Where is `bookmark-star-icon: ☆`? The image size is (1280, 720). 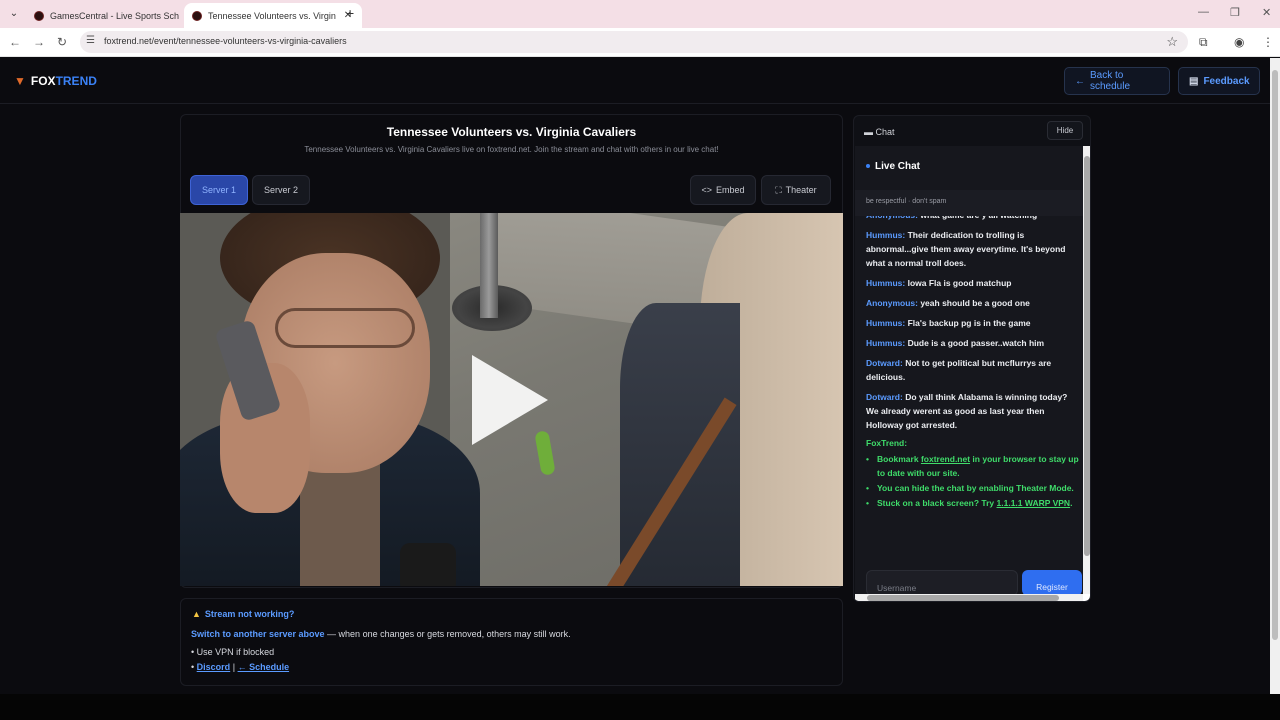 bookmark-star-icon: ☆ is located at coordinates (1172, 42).